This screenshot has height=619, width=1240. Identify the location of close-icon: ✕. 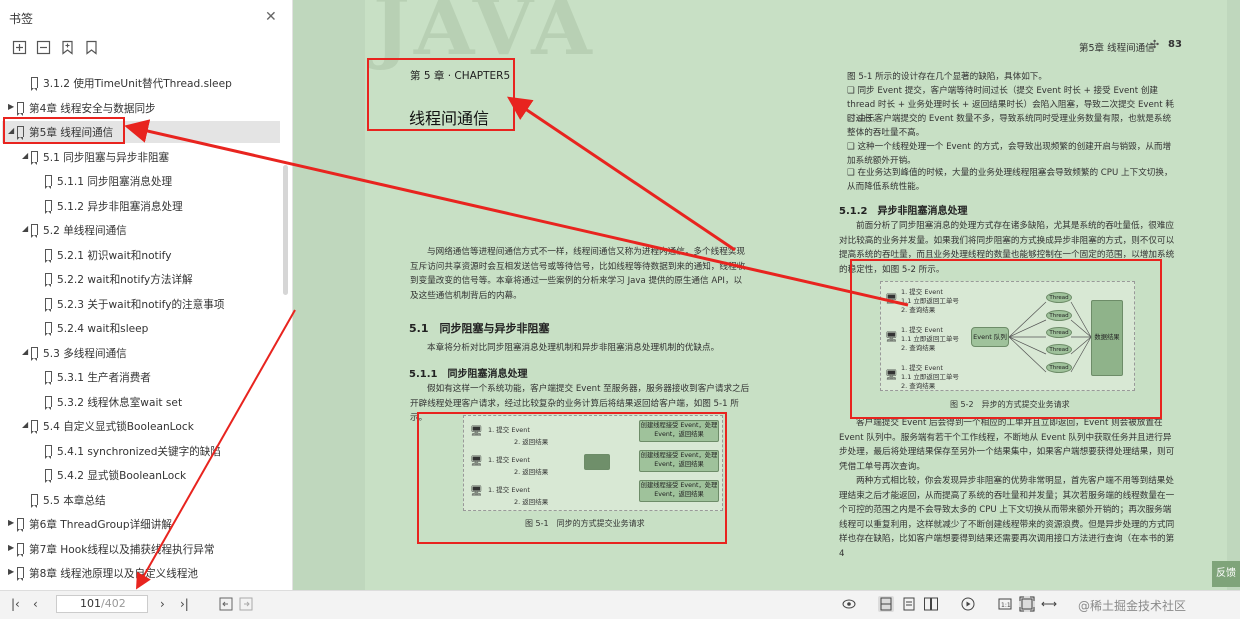
(271, 17).